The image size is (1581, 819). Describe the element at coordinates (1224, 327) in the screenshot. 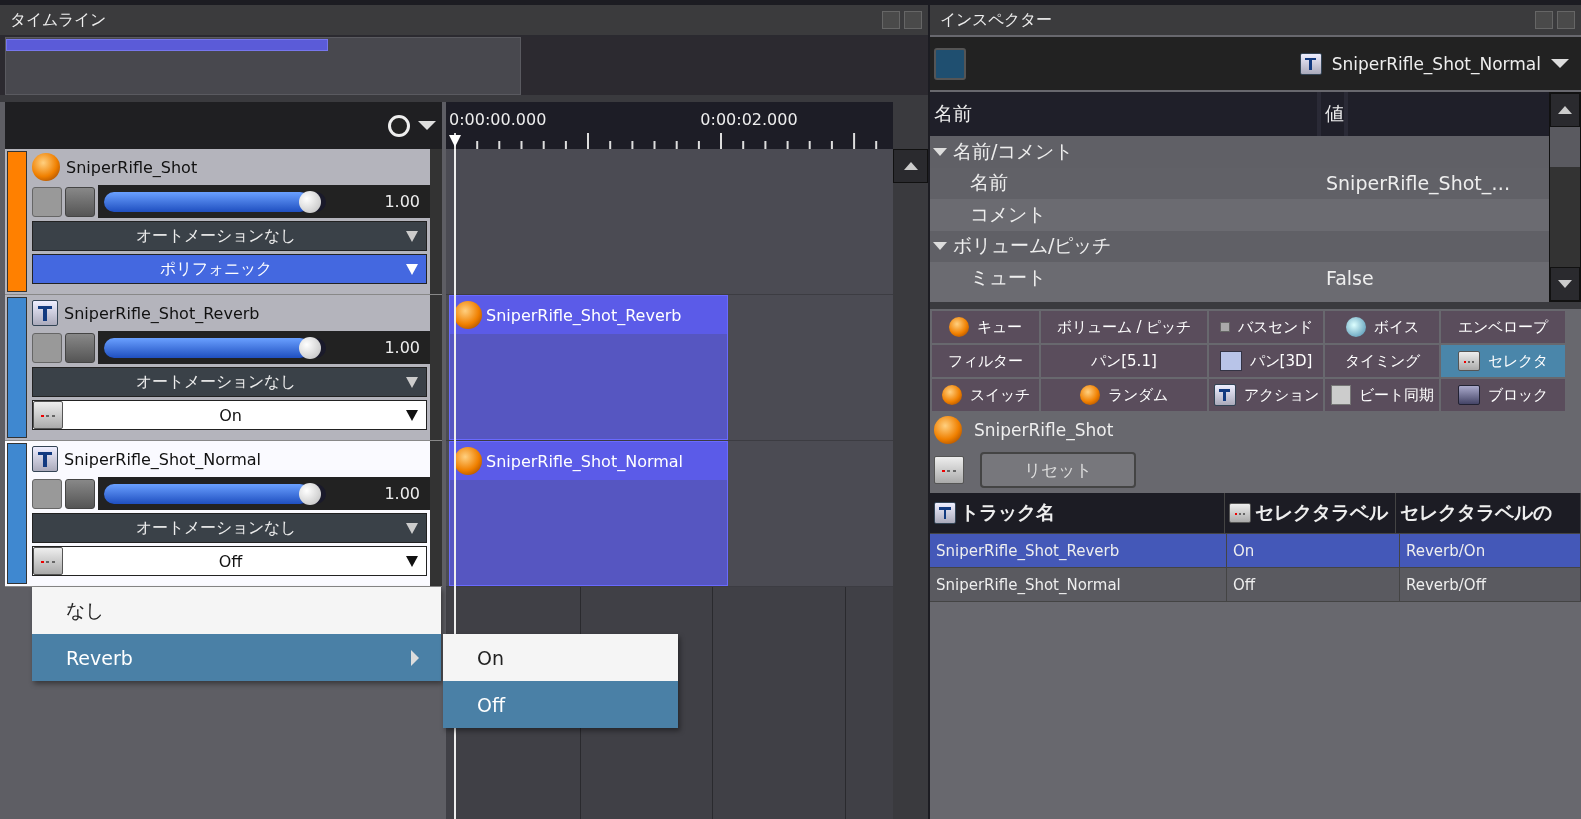

I see `square-icon` at that location.